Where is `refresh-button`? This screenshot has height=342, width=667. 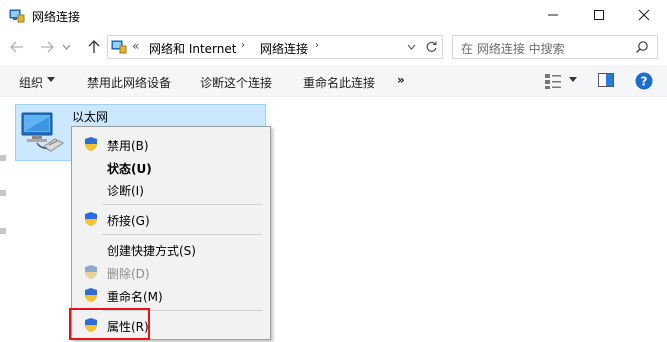
refresh-button is located at coordinates (431, 47).